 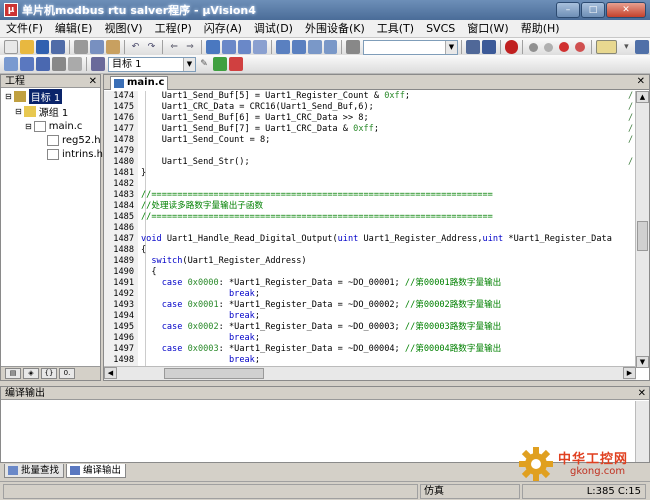 What do you see at coordinates (568, 10) in the screenshot?
I see `minimize-button: –` at bounding box center [568, 10].